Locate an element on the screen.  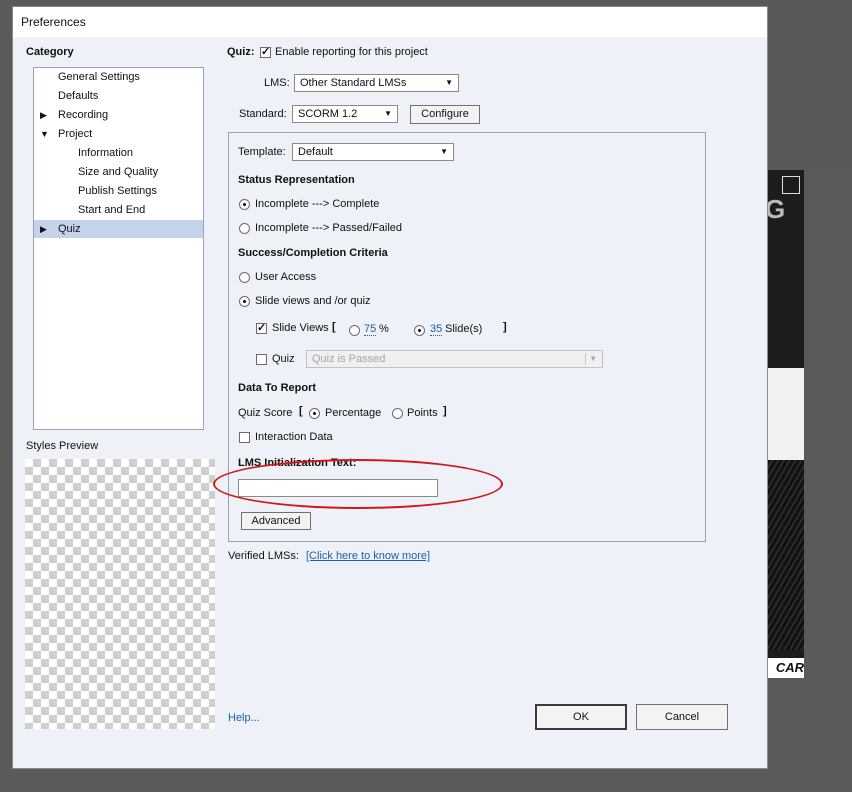
category-item-label: Recording is located at coordinates (83, 115).